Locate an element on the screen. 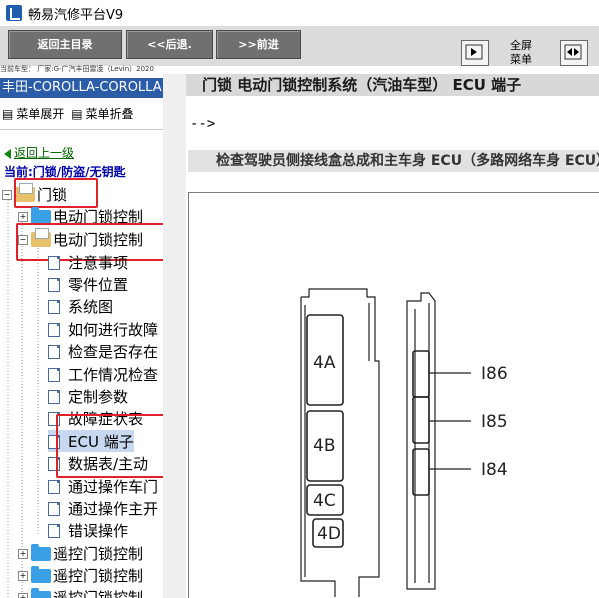  tree-leaf-label: 系统图 is located at coordinates (91, 307).